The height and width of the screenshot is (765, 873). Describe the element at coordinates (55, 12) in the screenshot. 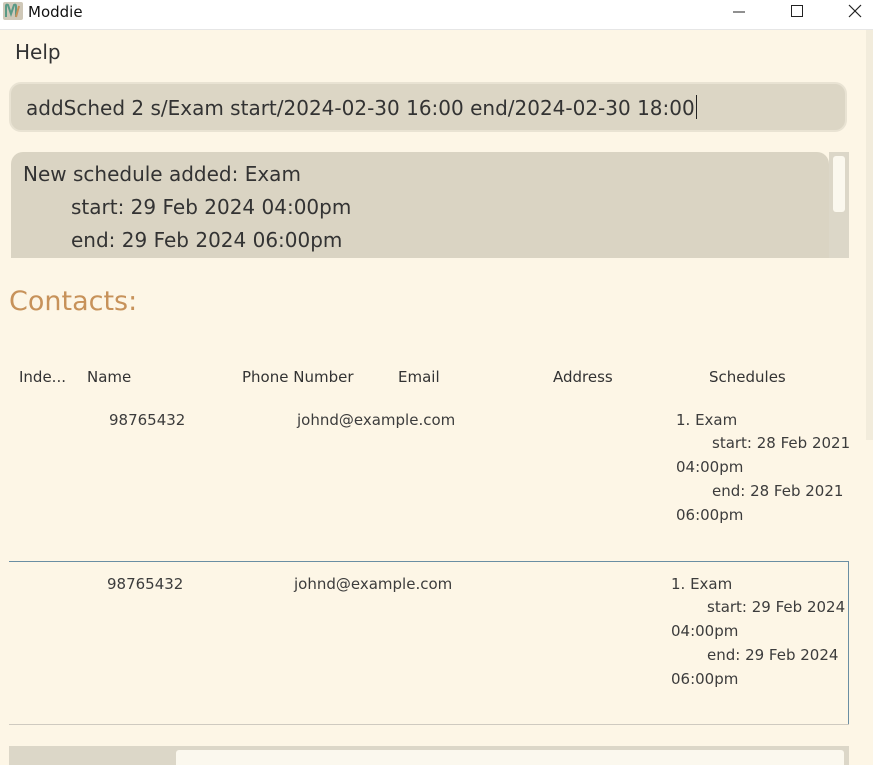

I see `window-title: Moddie` at that location.